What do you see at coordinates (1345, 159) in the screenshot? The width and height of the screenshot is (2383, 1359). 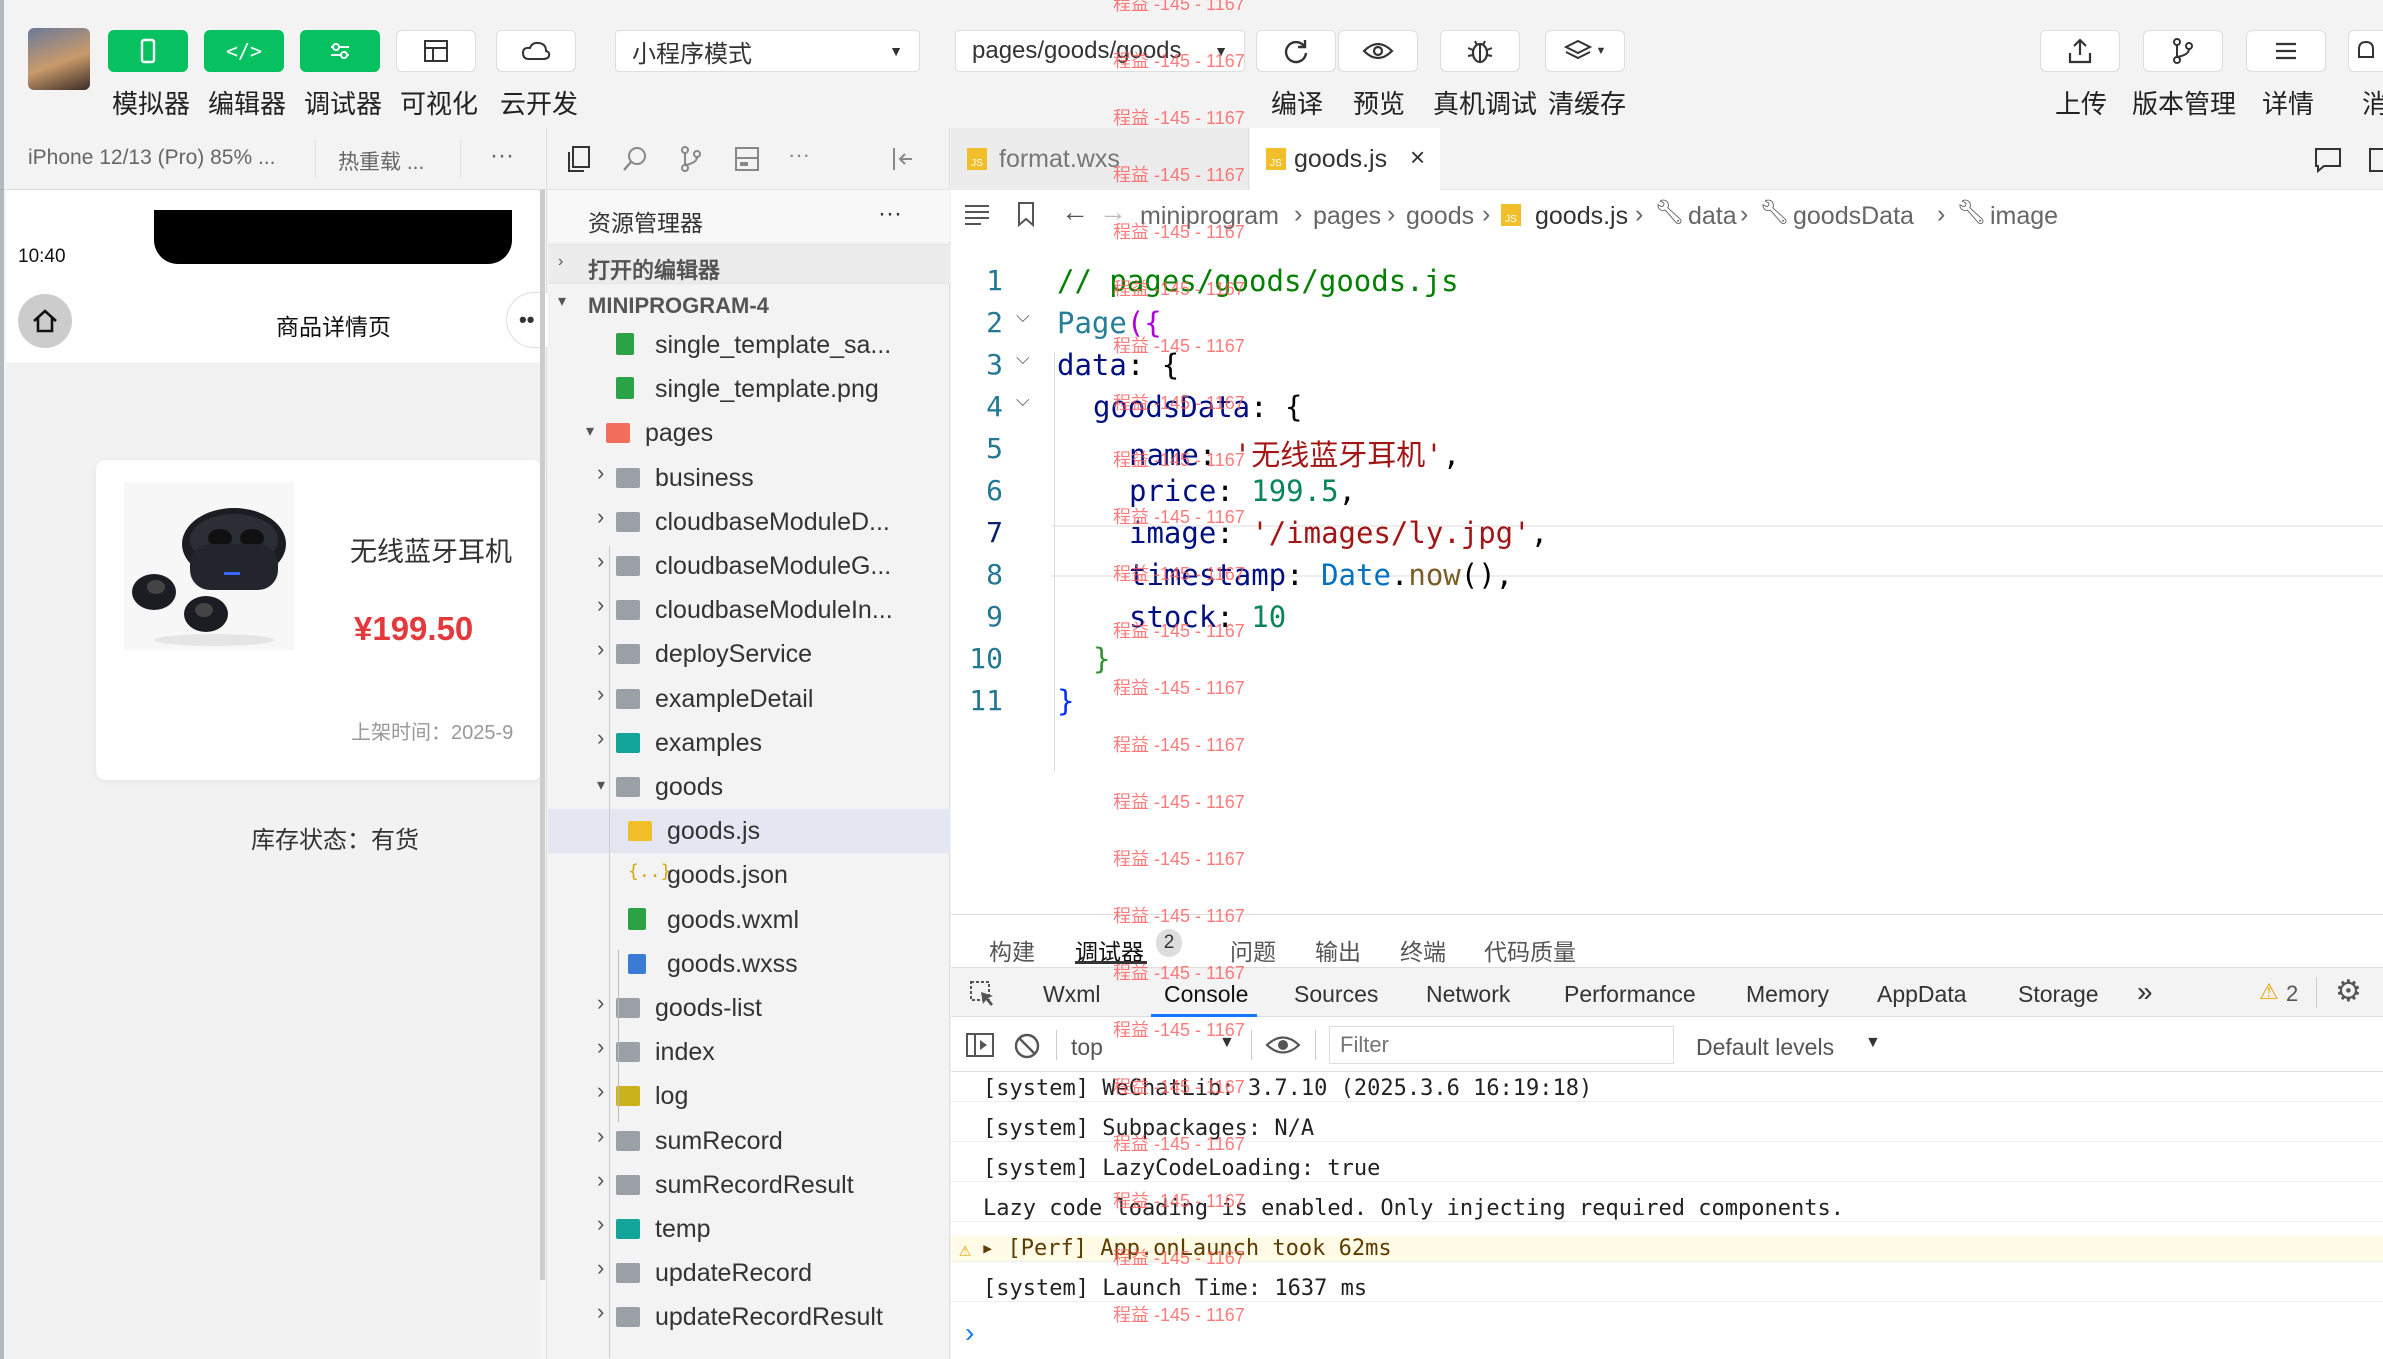 I see `tab-goods-js: JS goods.js ×` at bounding box center [1345, 159].